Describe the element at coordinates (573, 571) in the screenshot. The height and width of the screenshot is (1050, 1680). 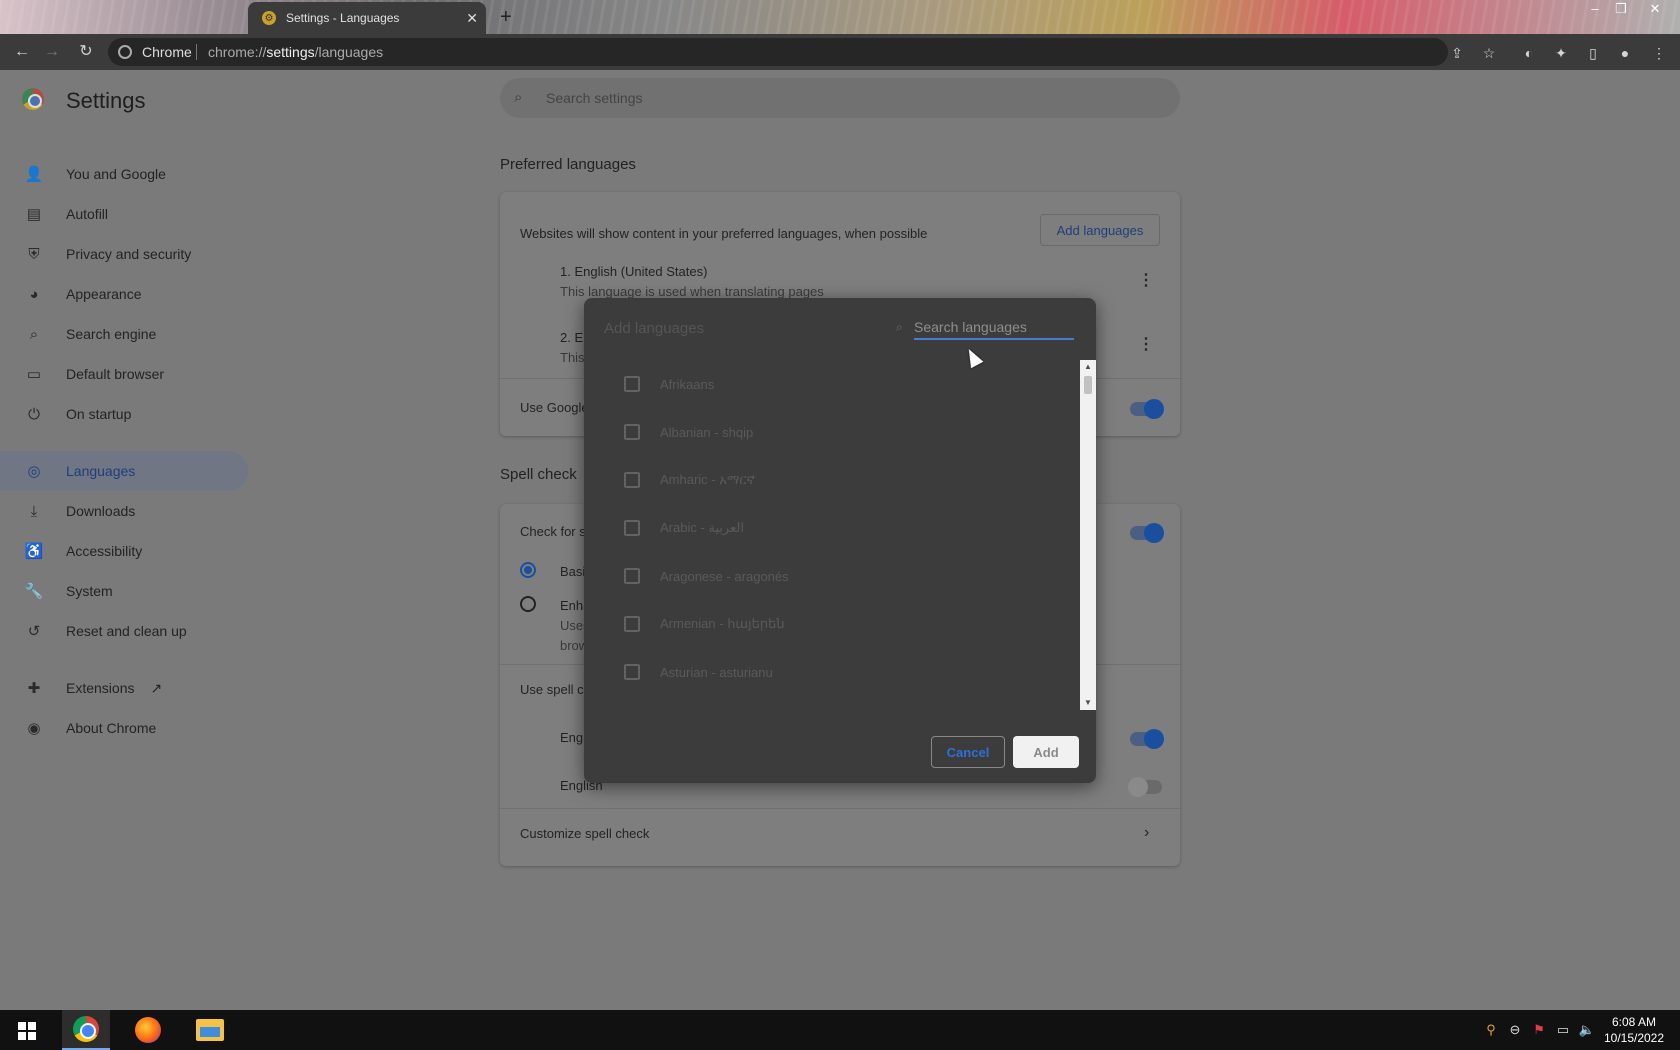
I see `basic-spell-check-label: Basi` at that location.